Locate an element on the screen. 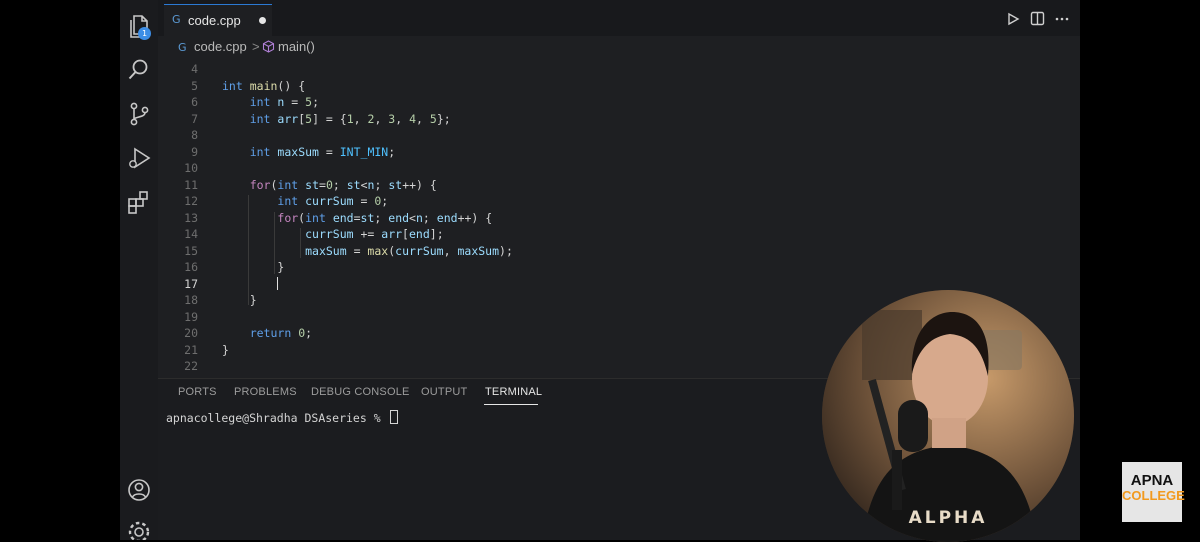  extensions-icon is located at coordinates (139, 202).